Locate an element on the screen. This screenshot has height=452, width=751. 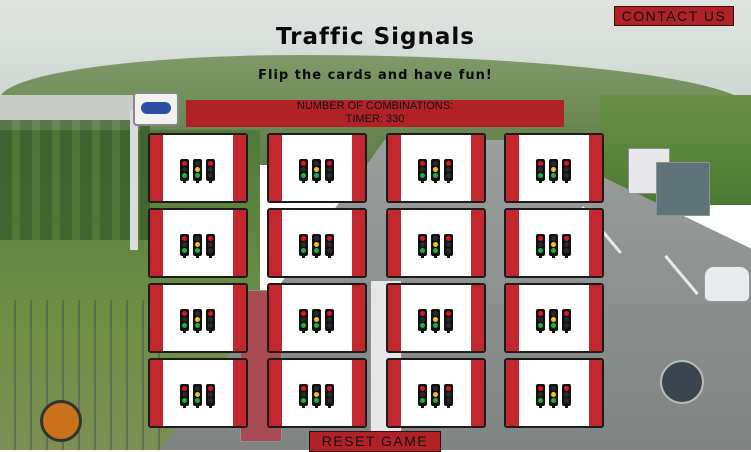
hazard-sign is located at coordinates (61, 421).